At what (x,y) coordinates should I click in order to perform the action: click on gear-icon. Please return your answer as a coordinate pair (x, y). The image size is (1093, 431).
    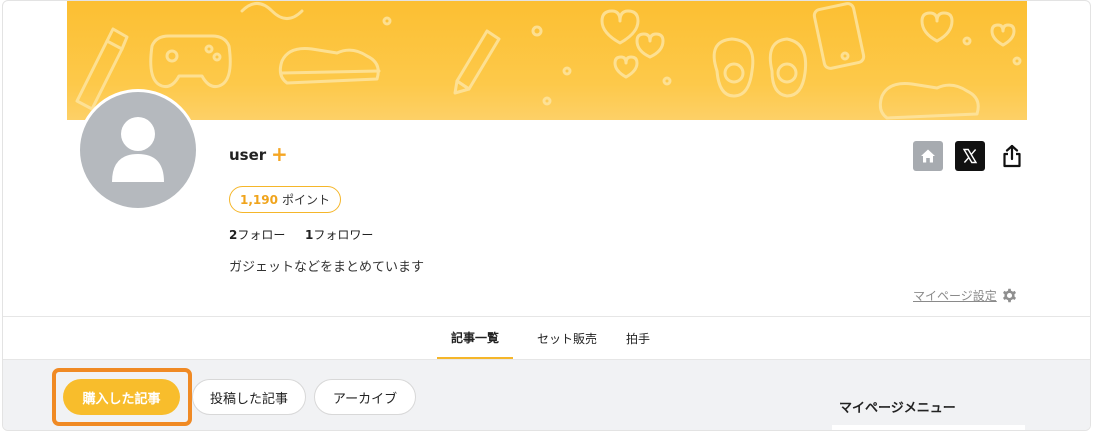
    Looking at the image, I should click on (1009, 295).